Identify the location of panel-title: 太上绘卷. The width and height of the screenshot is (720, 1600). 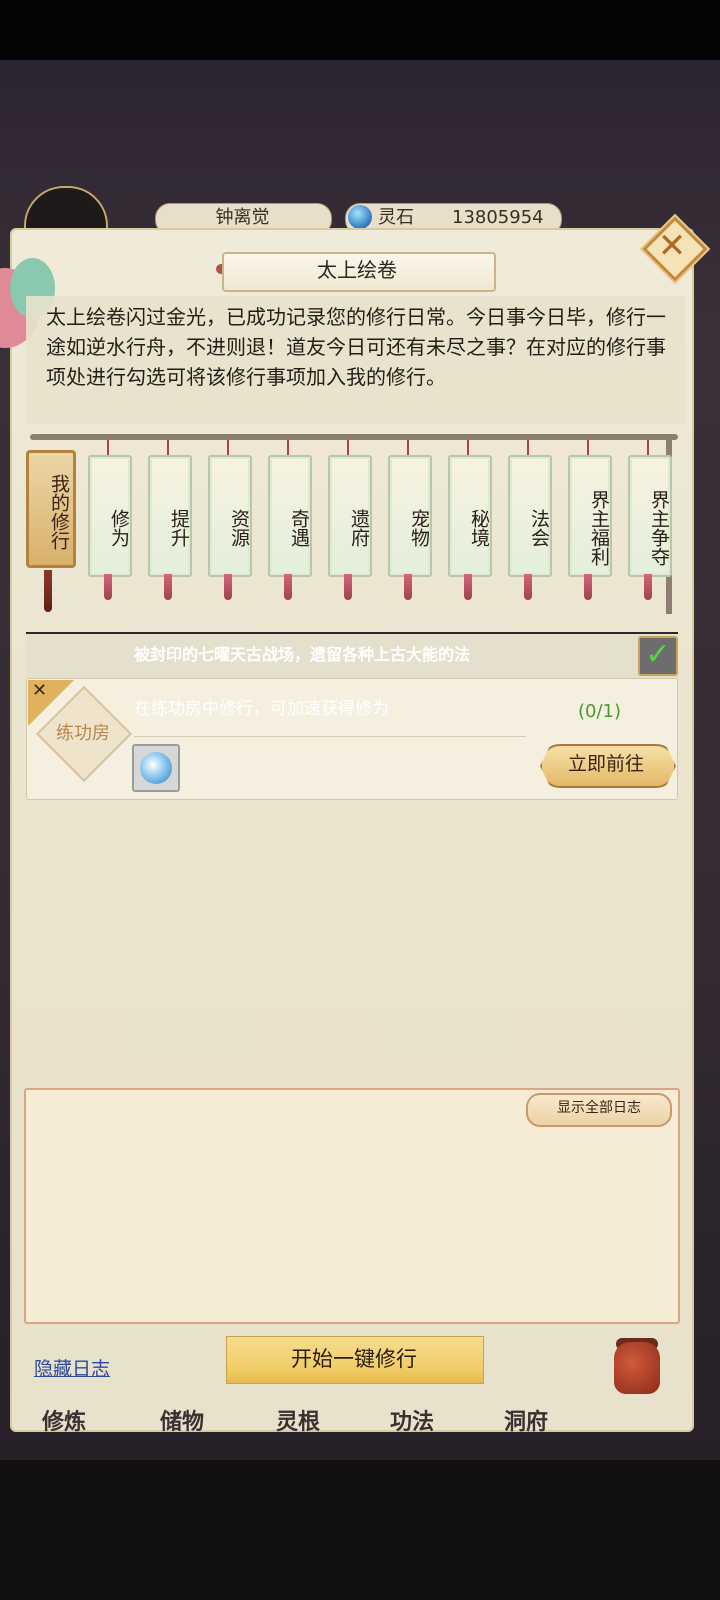
(357, 270).